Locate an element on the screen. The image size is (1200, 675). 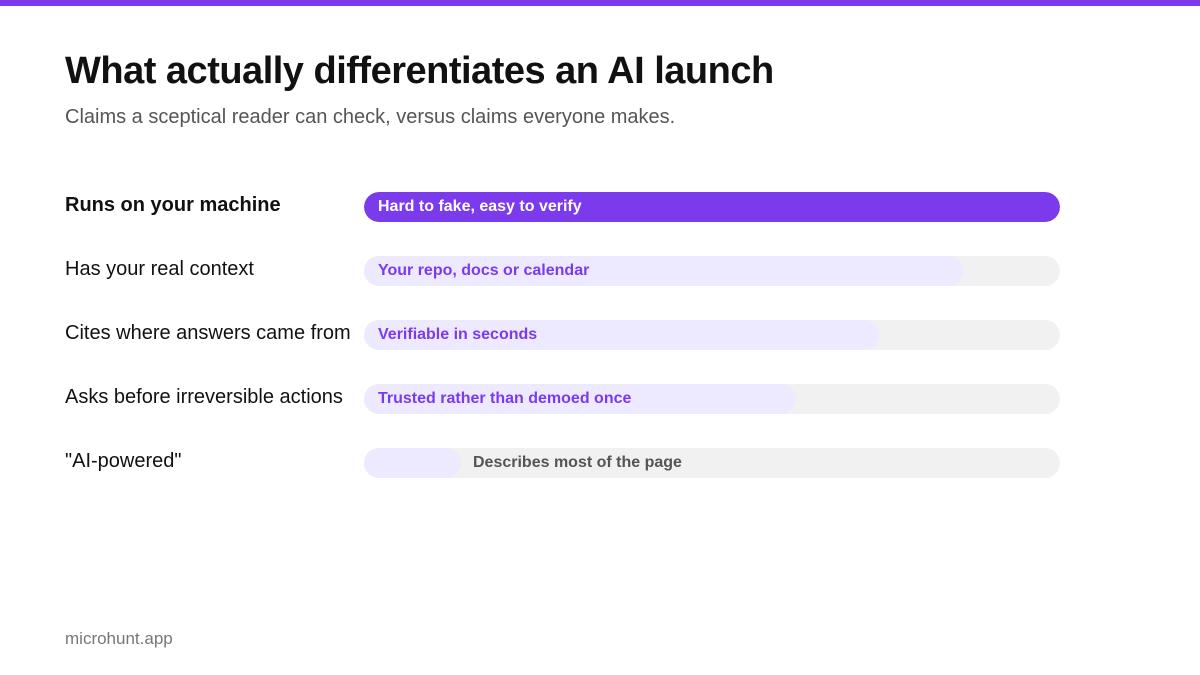
bar-track: Trusted rather than demoed once is located at coordinates (712, 399).